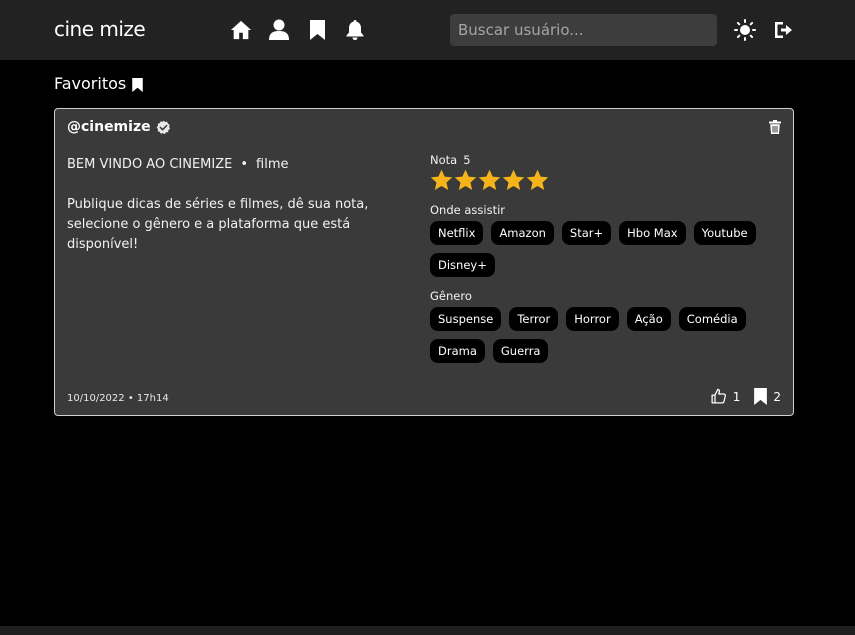  I want to click on platform-chip: Hbo Max, so click(652, 233).